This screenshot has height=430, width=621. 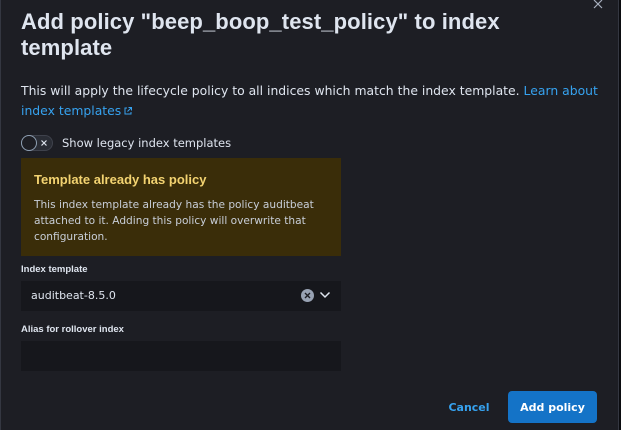 What do you see at coordinates (128, 110) in the screenshot?
I see `external-link-icon` at bounding box center [128, 110].